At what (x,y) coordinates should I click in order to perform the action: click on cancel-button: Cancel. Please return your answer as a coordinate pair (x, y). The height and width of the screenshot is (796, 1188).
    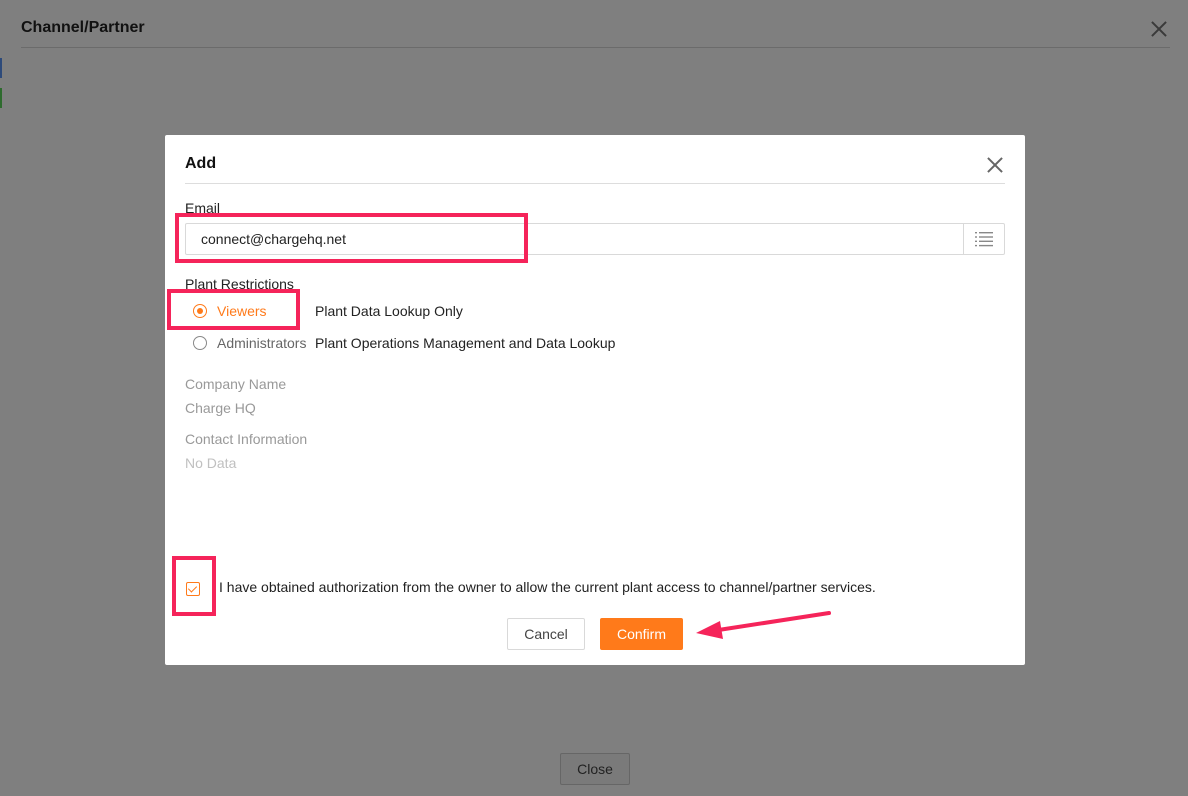
    Looking at the image, I should click on (546, 634).